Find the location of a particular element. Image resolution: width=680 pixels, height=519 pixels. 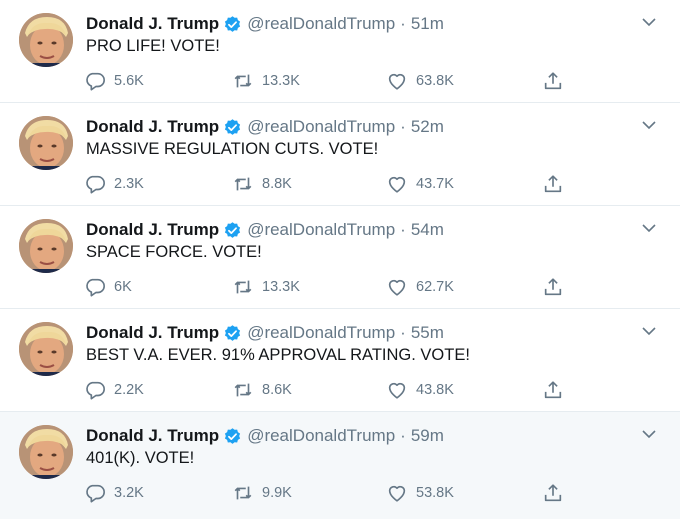

like-count: 43.7K is located at coordinates (435, 184).